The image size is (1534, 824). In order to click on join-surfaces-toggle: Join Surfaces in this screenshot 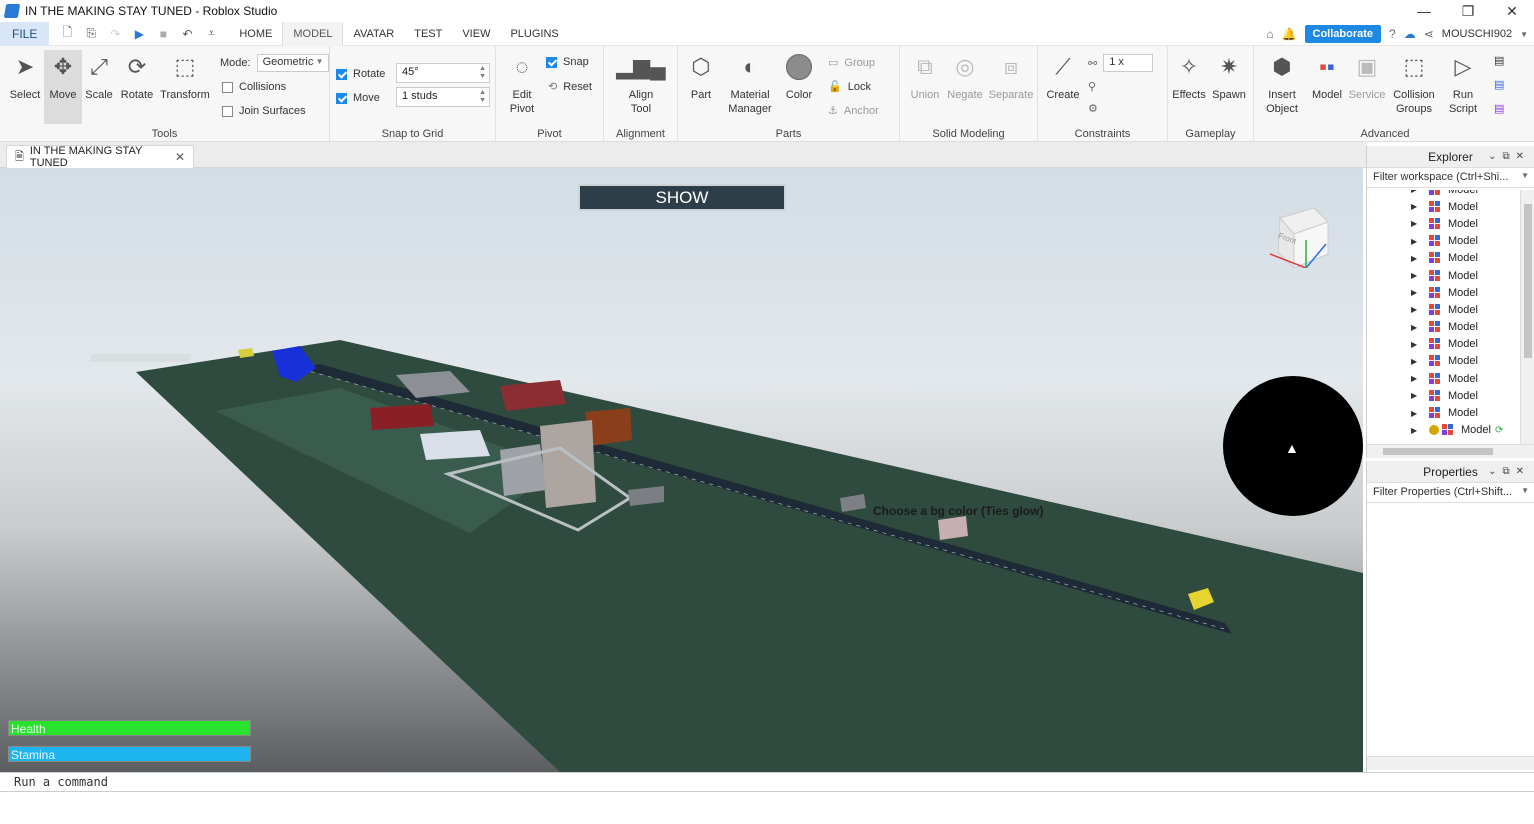, I will do `click(264, 111)`.